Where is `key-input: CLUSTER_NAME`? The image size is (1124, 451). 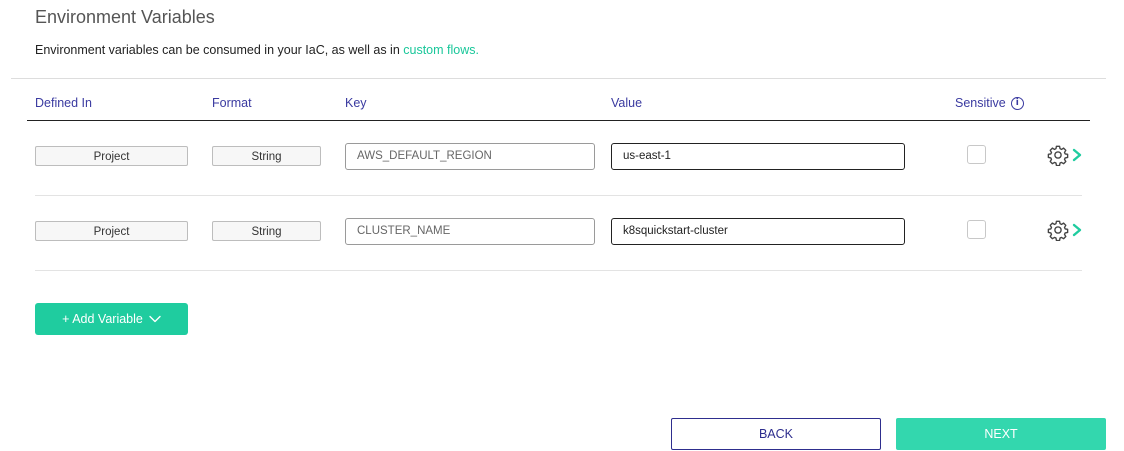
key-input: CLUSTER_NAME is located at coordinates (470, 231).